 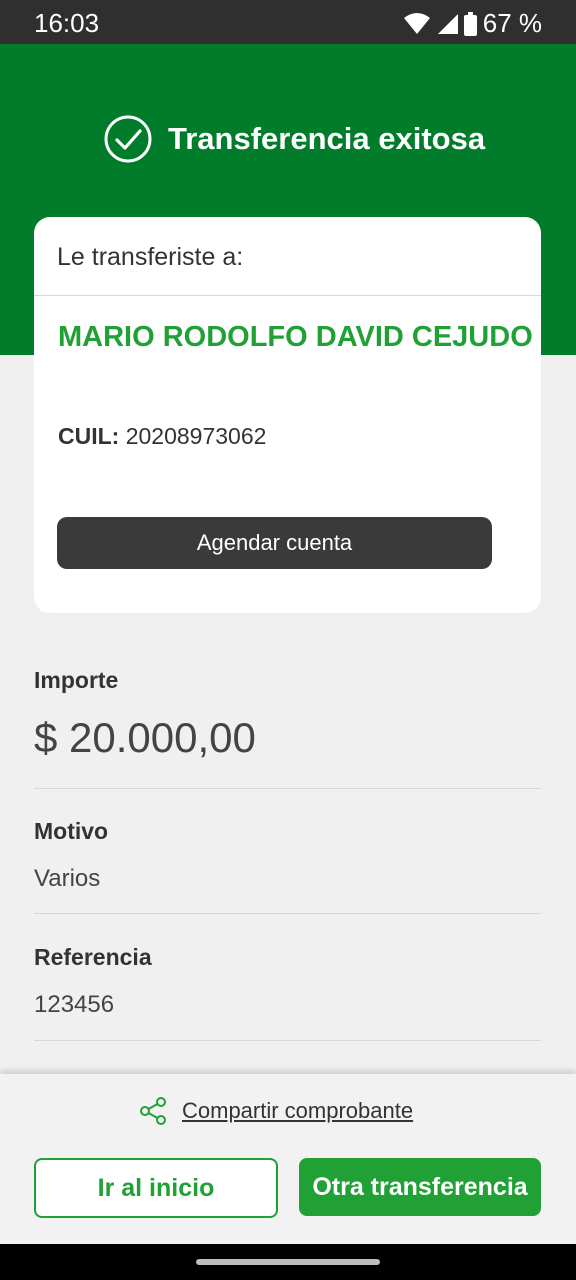 What do you see at coordinates (89, 436) in the screenshot?
I see `cuil-label: CUIL:` at bounding box center [89, 436].